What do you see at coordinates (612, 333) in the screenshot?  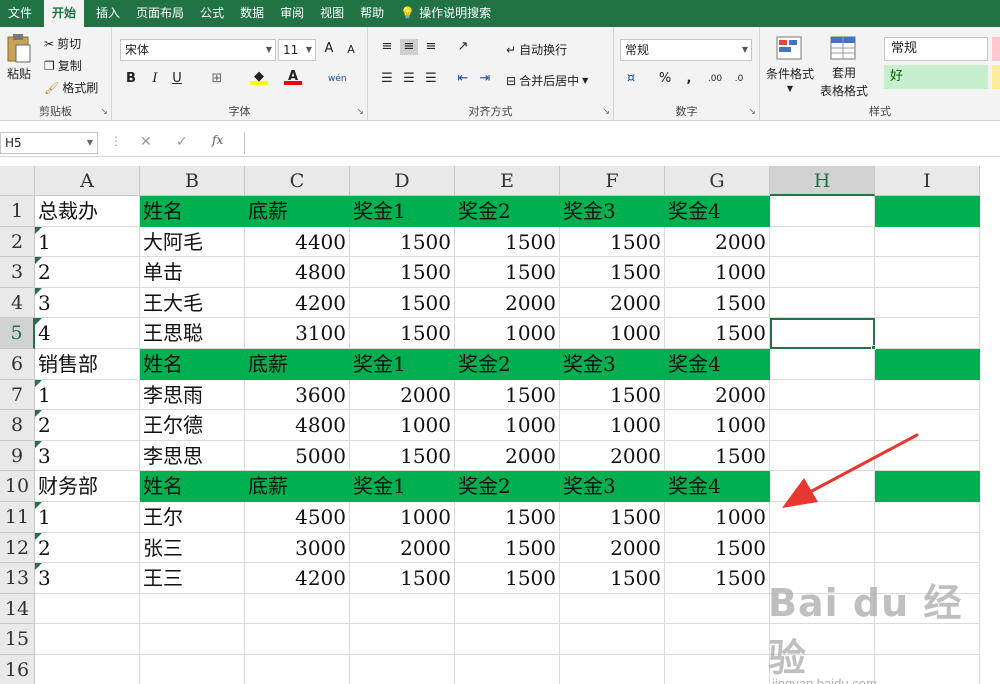 I see `cell-F5: 1000` at bounding box center [612, 333].